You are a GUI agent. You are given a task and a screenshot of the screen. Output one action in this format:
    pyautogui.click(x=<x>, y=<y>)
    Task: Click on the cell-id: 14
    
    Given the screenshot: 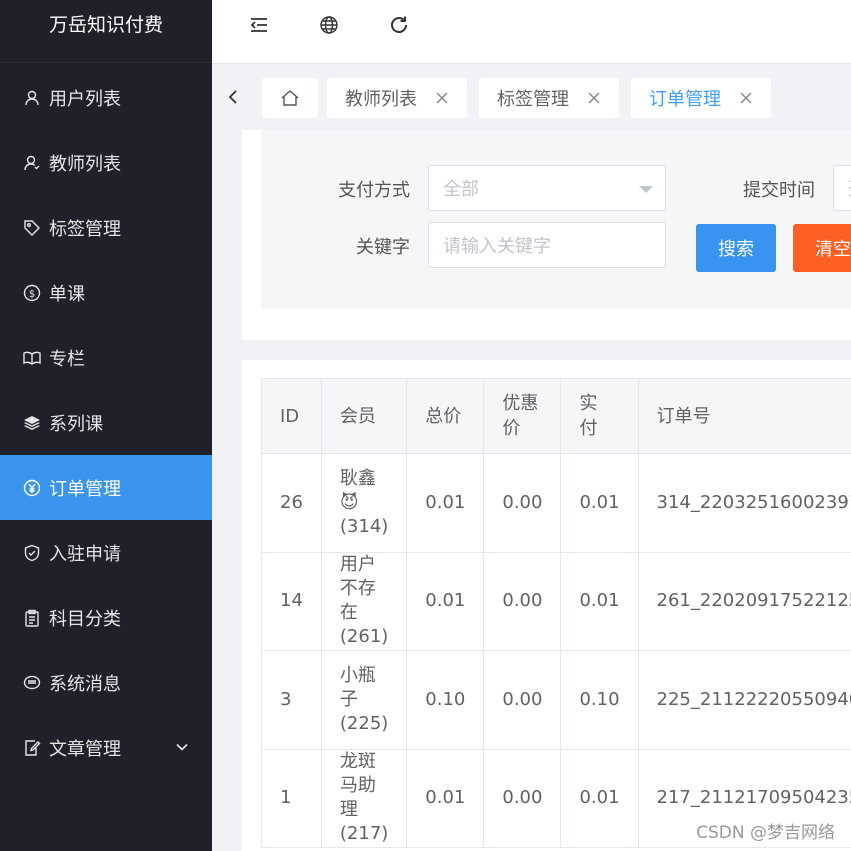 What is the action you would take?
    pyautogui.click(x=291, y=601)
    